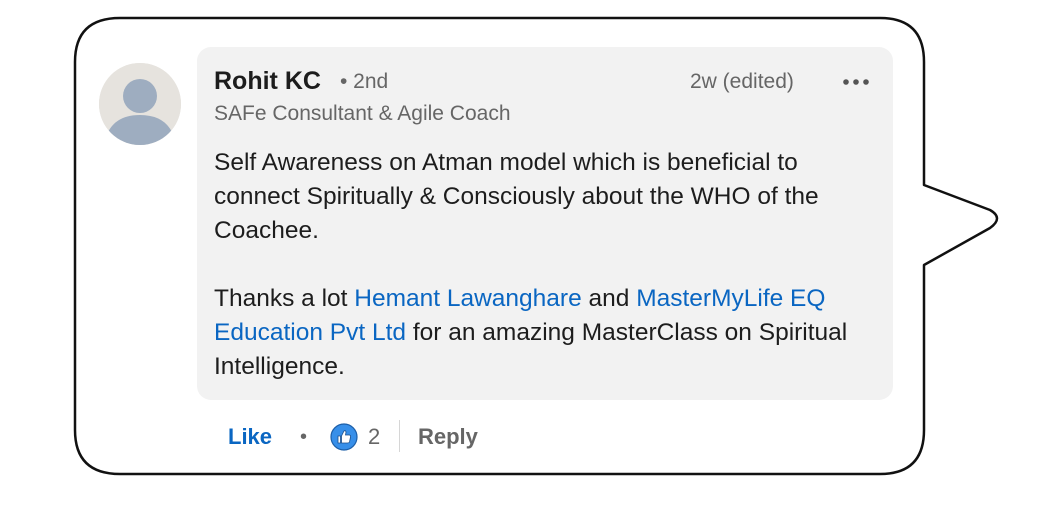 The height and width of the screenshot is (509, 1043). Describe the element at coordinates (284, 298) in the screenshot. I see `text-segment: Thanks a lot` at that location.